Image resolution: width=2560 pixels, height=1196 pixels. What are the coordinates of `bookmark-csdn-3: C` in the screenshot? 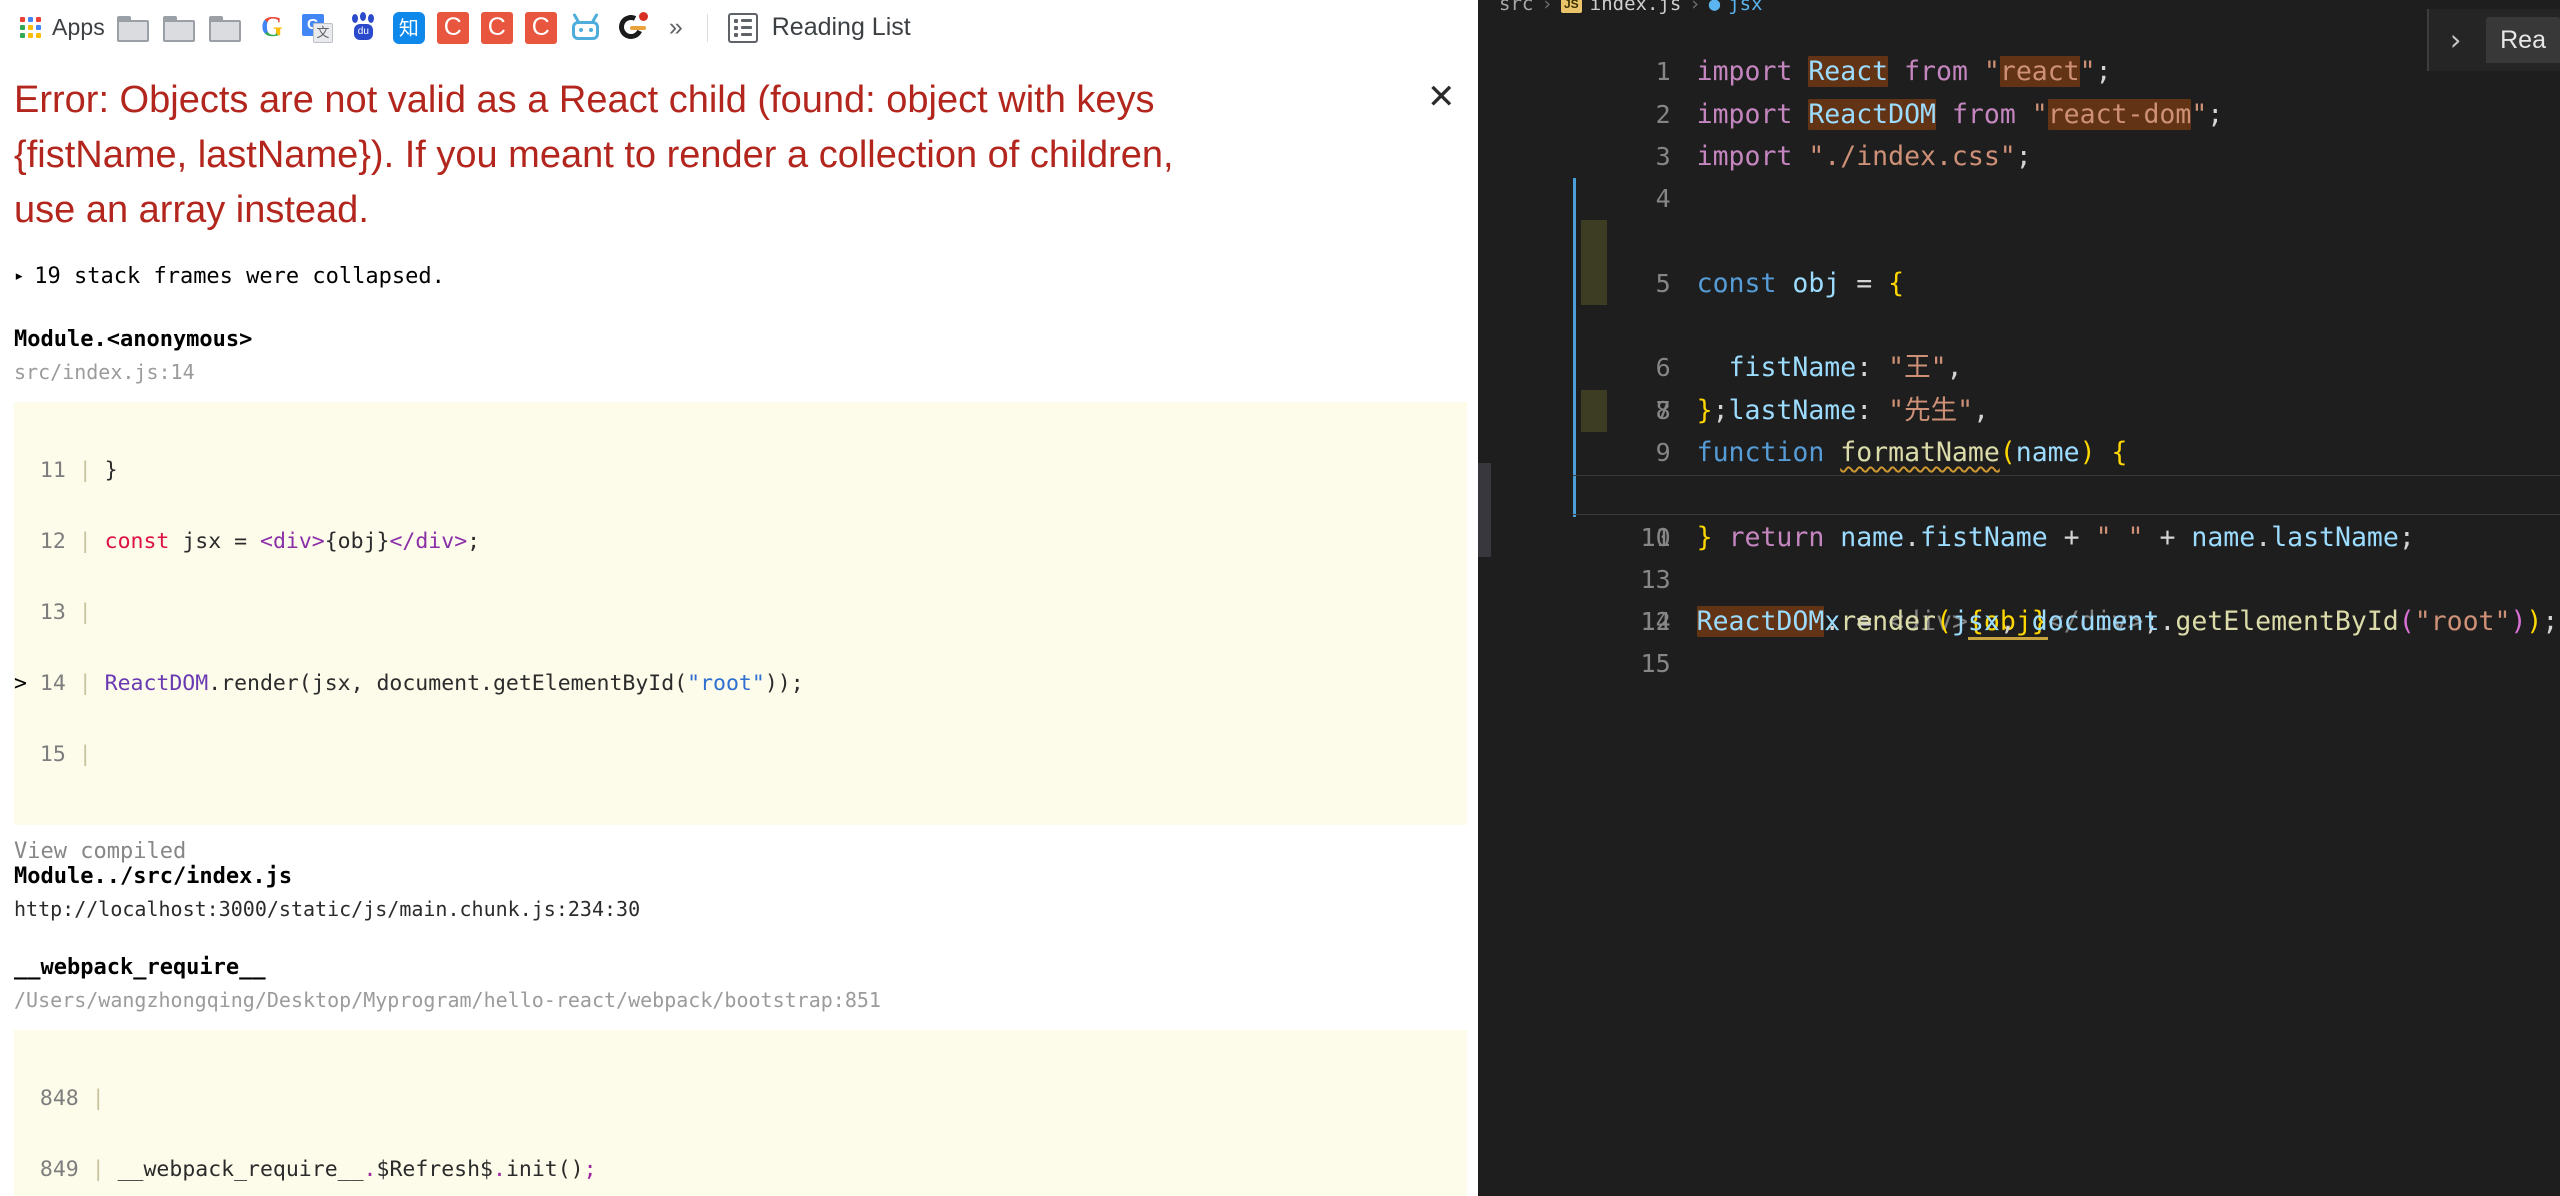 It's located at (541, 28).